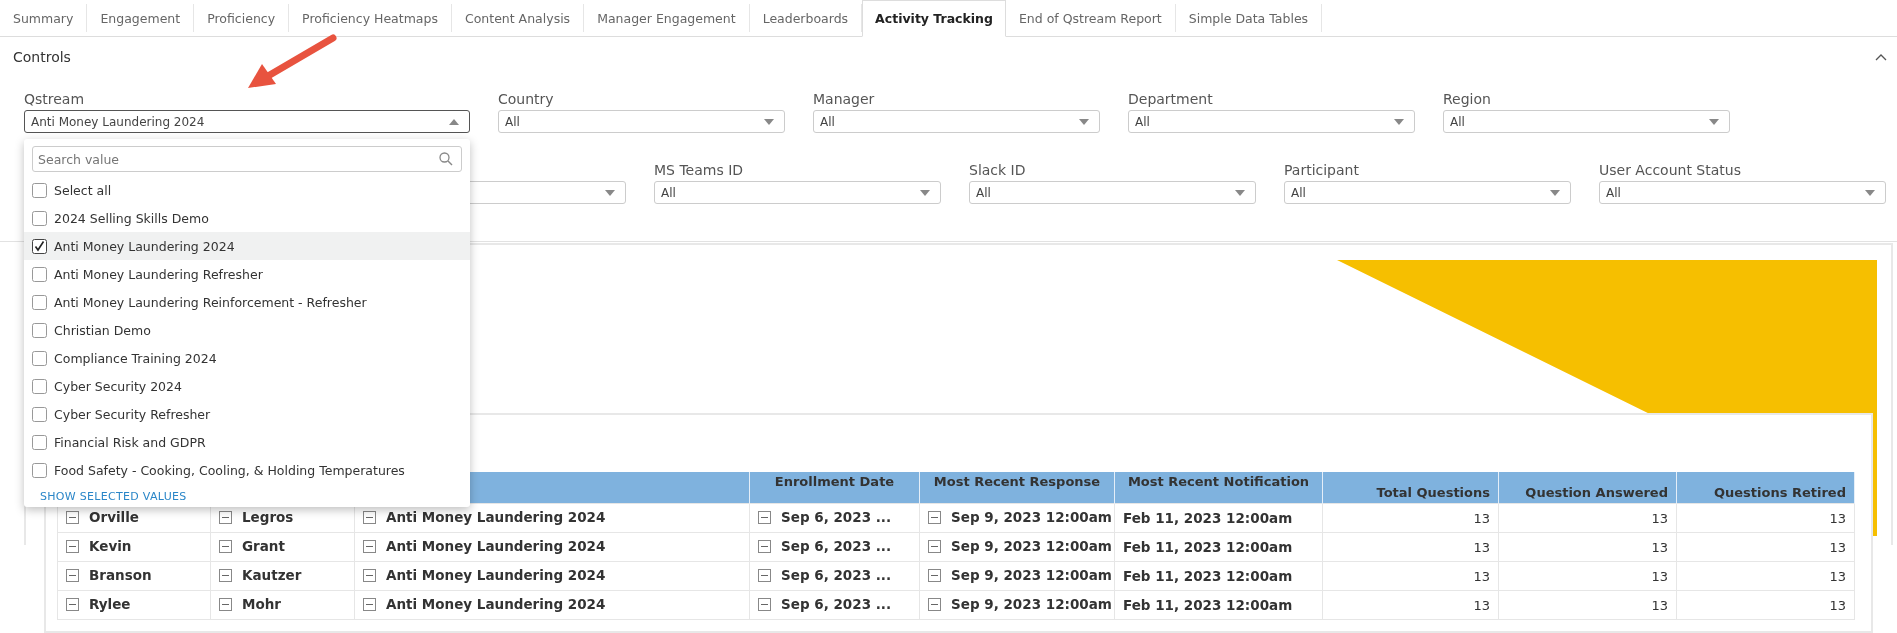  Describe the element at coordinates (1171, 100) in the screenshot. I see `filter-label: Department` at that location.